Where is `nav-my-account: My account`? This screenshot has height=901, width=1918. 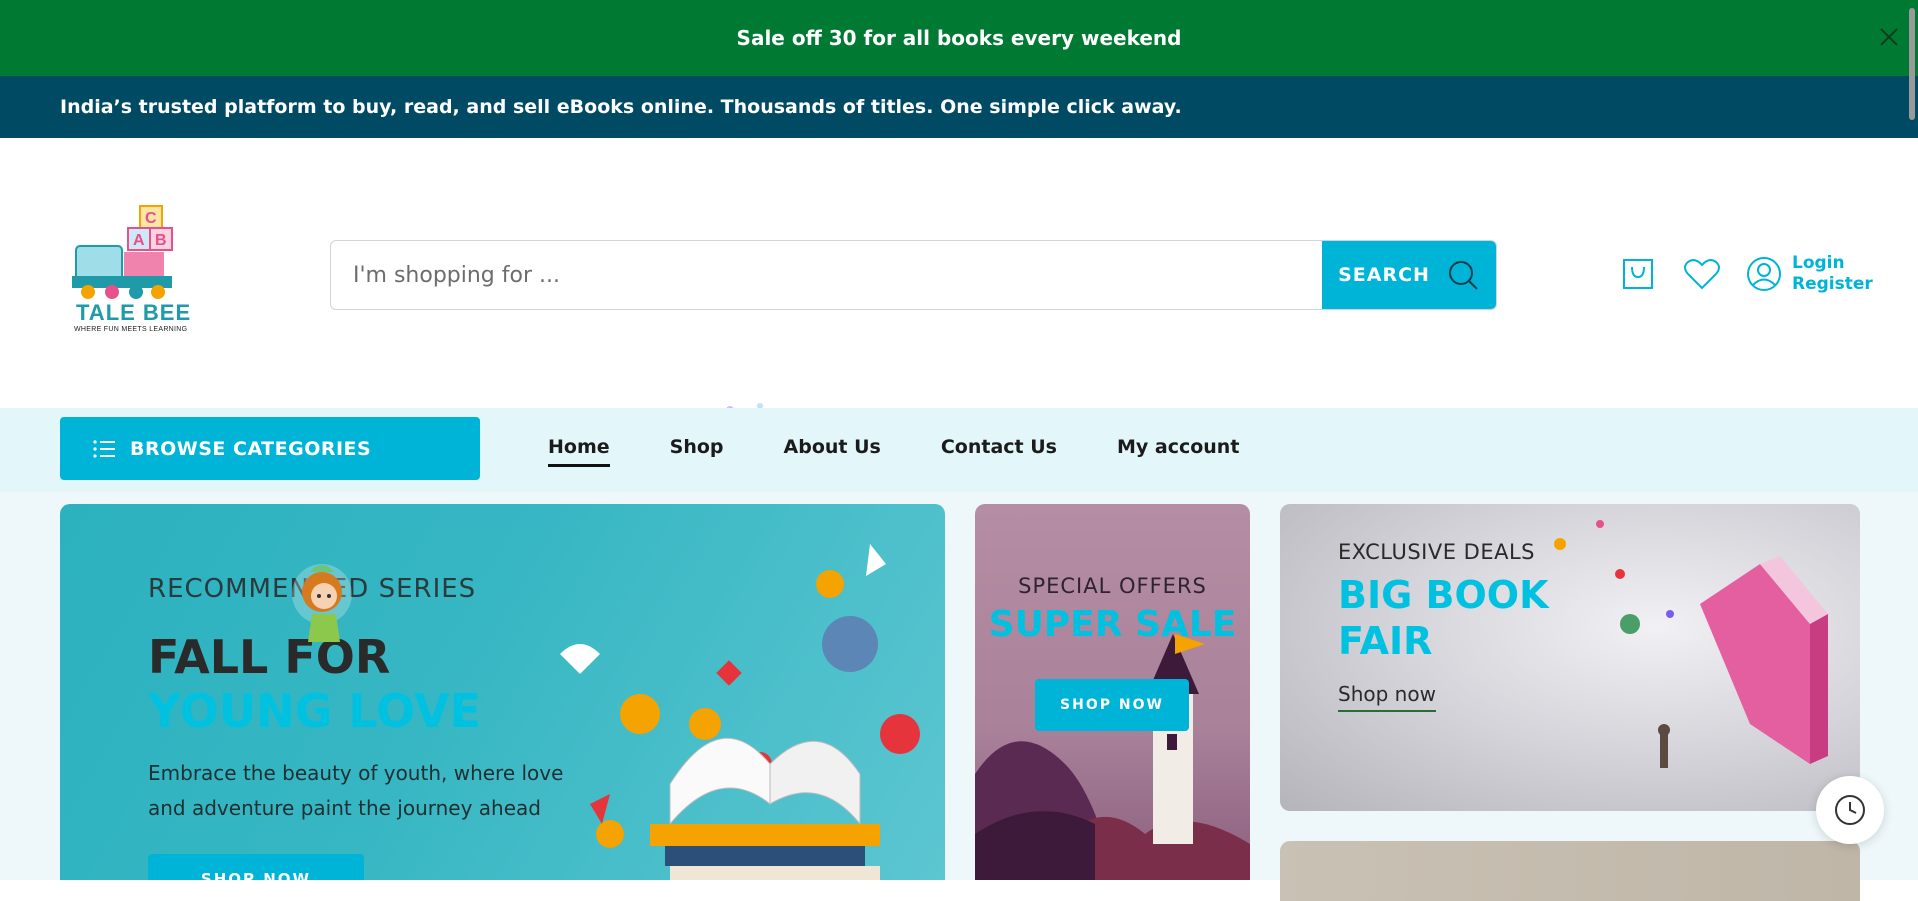 nav-my-account: My account is located at coordinates (1178, 451).